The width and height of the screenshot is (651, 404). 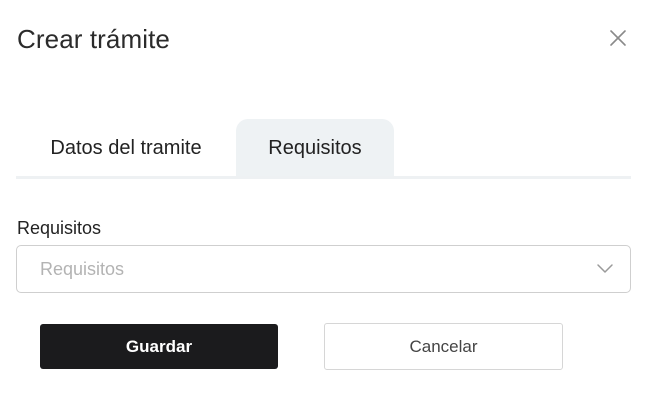 What do you see at coordinates (59, 228) in the screenshot?
I see `requisitos-label: Requisitos` at bounding box center [59, 228].